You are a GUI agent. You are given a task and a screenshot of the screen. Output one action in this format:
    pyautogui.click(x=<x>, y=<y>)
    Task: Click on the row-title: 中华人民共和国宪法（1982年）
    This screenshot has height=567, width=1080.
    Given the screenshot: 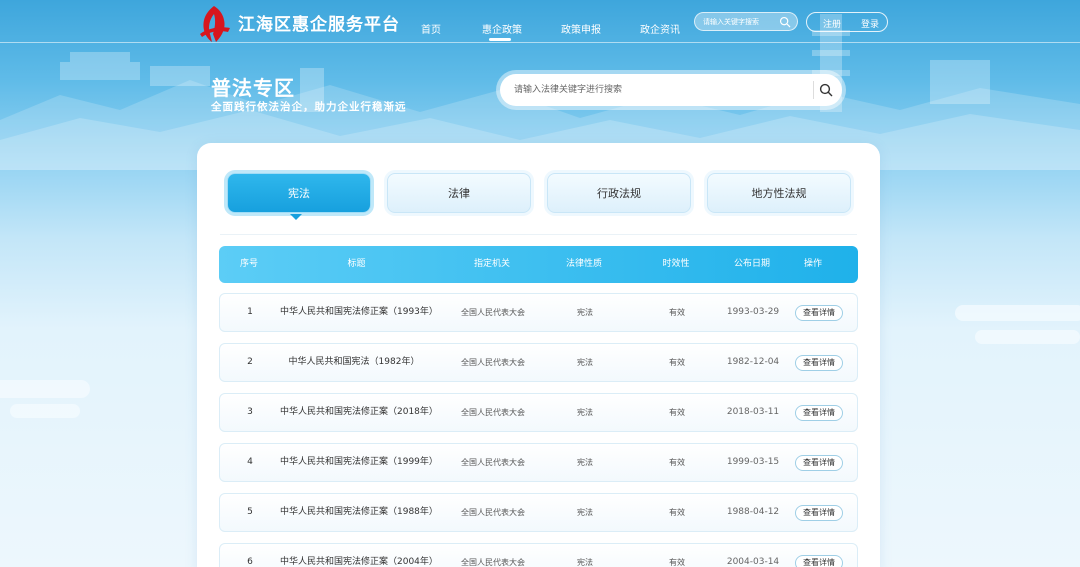 What is the action you would take?
    pyautogui.click(x=354, y=362)
    